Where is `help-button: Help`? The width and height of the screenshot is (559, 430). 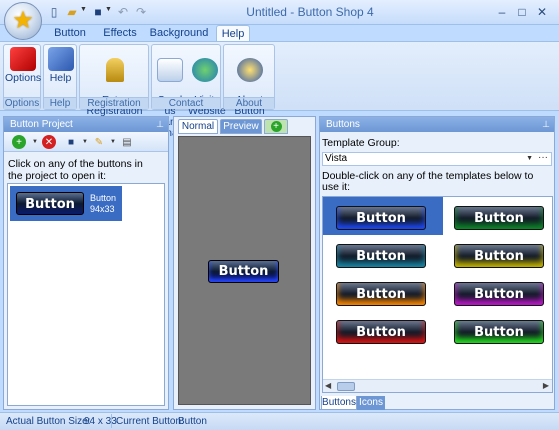
help-button: Help is located at coordinates (60, 65).